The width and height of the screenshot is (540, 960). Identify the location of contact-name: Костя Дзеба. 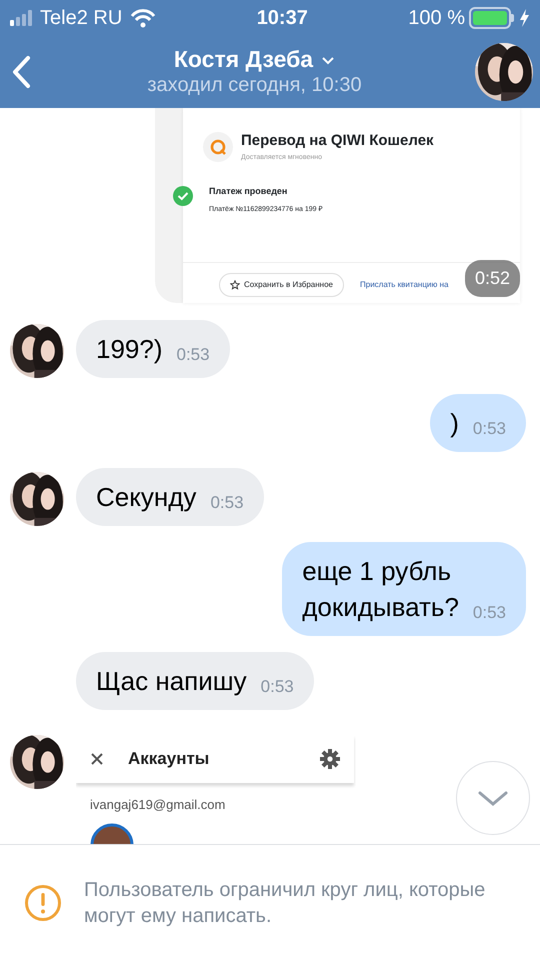
(244, 60).